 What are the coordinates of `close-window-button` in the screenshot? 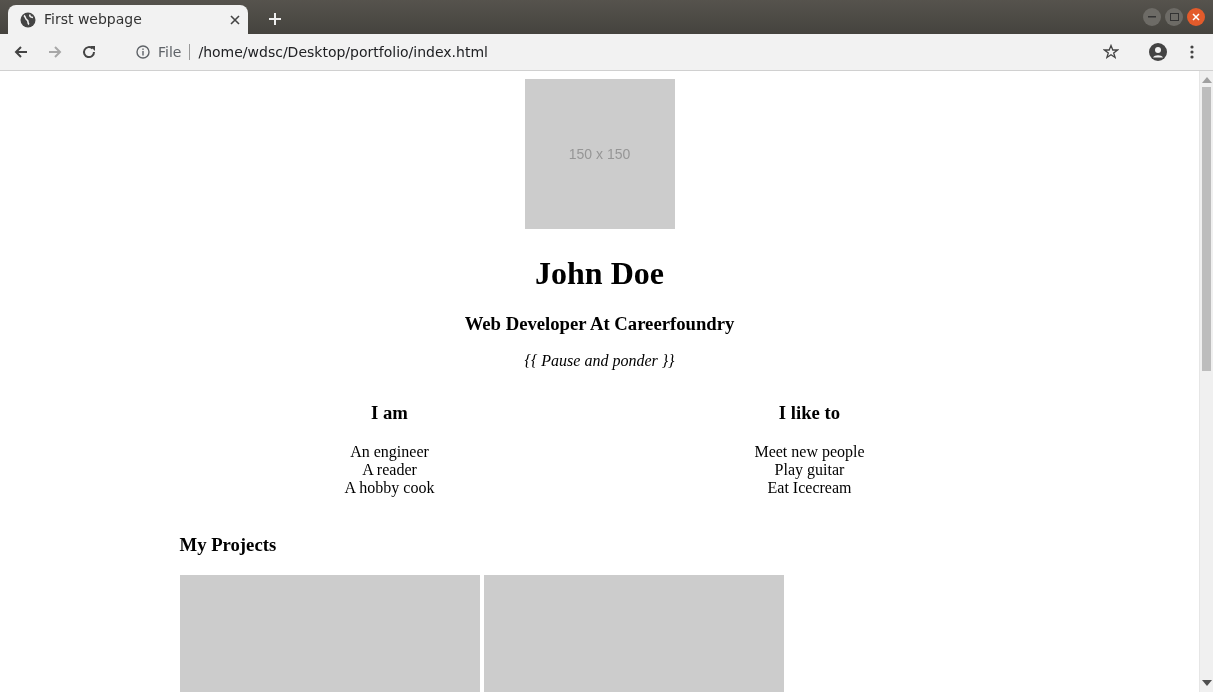 It's located at (1196, 17).